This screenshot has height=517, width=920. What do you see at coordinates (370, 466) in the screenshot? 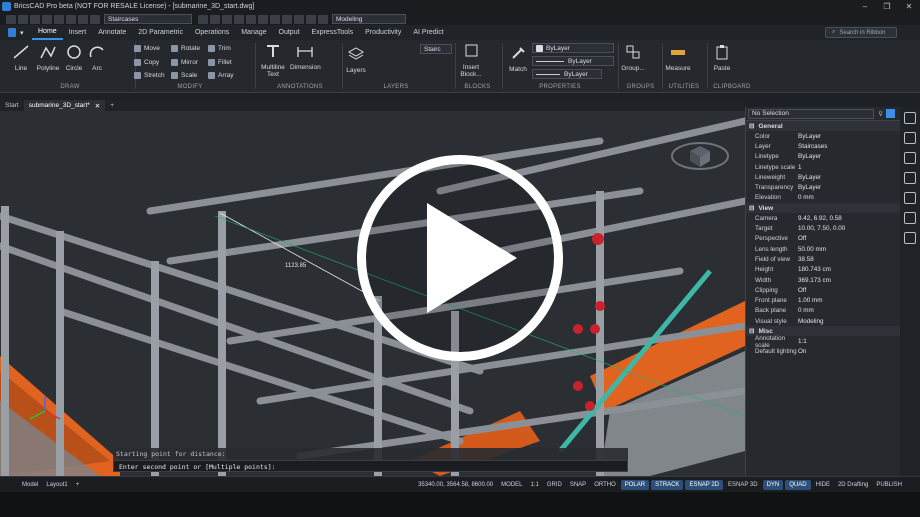
I see `command-prompt: Enter second point or [Multiple points]:` at bounding box center [370, 466].